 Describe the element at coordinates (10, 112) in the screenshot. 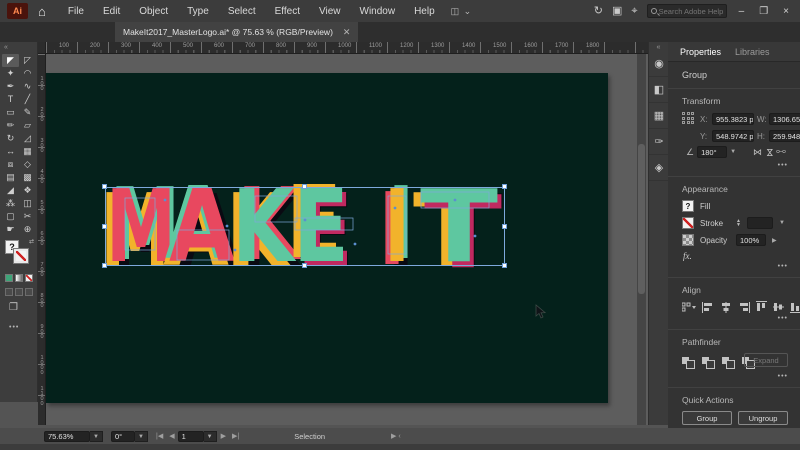

I see `rectangle-tool: ▭` at that location.